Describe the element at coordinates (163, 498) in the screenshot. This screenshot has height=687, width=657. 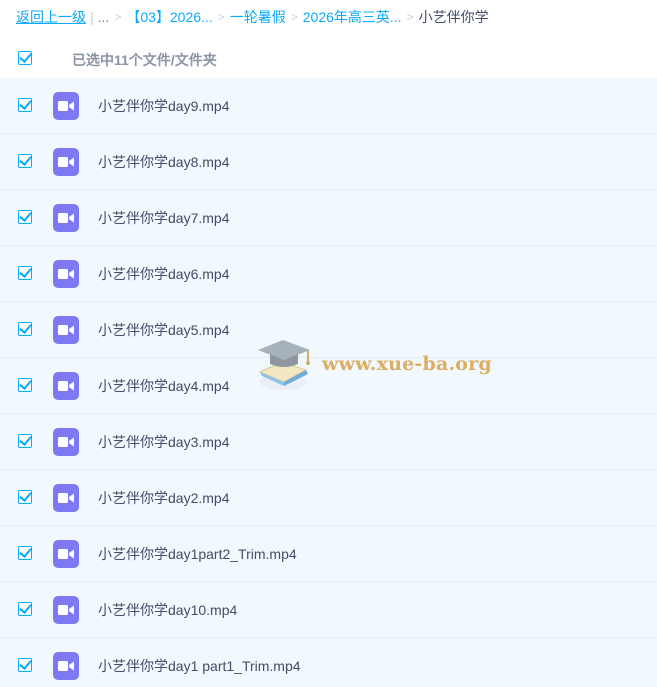
I see `file-name: 小艺伴你学day2.mp4` at that location.